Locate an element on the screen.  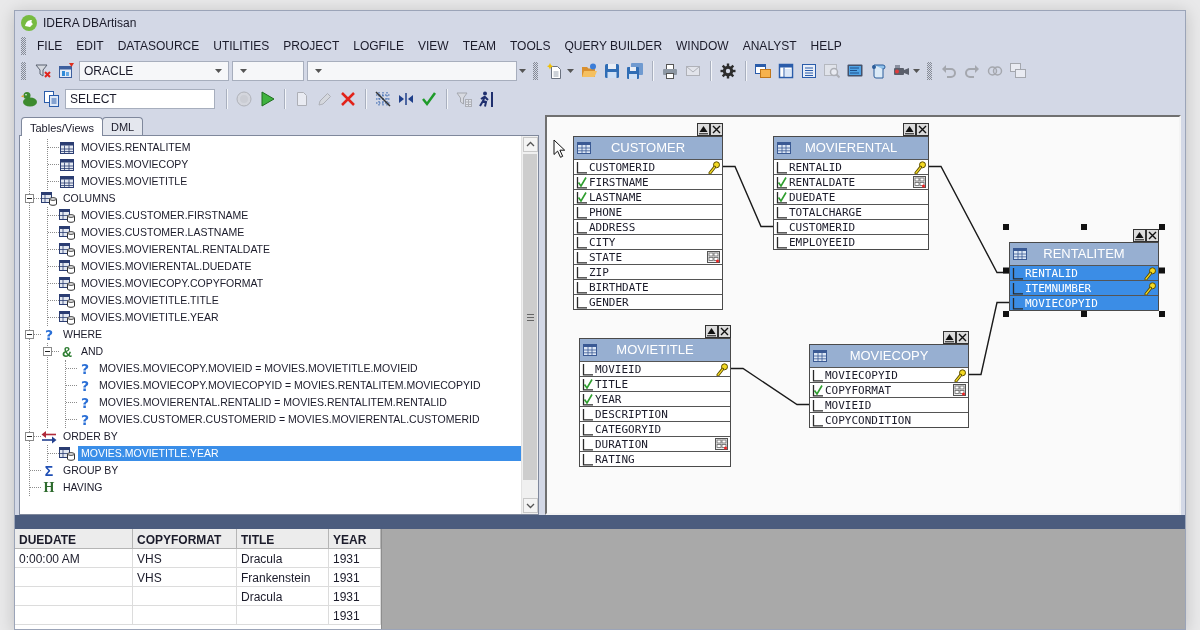
menu-item: FILE is located at coordinates (50, 46).